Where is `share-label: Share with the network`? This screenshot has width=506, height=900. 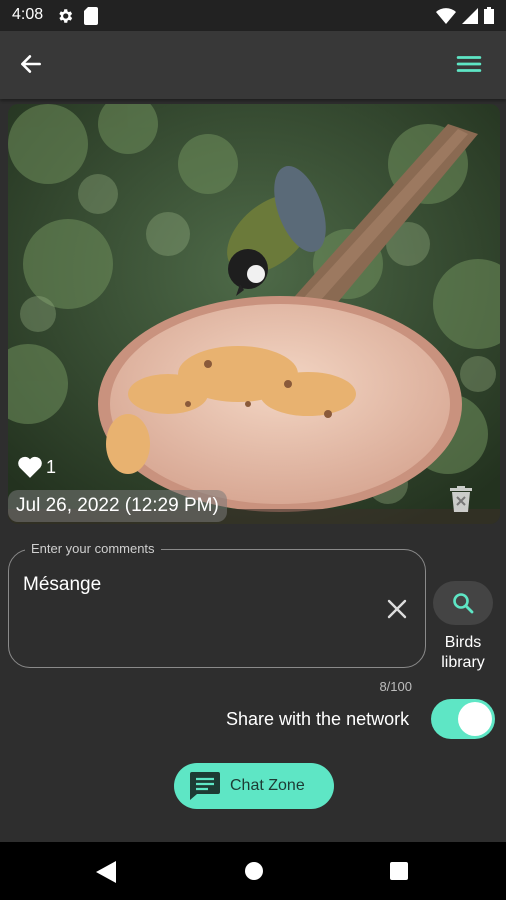
share-label: Share with the network is located at coordinates (318, 719).